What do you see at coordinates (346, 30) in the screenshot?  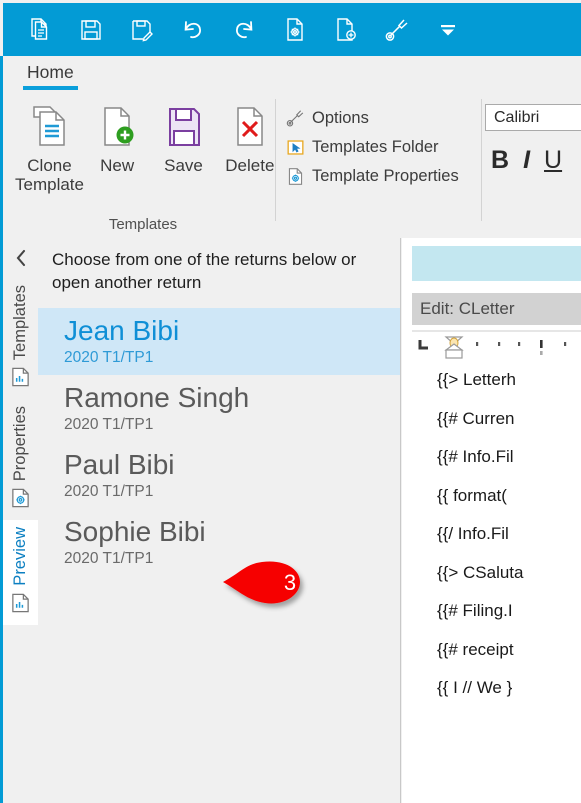 I see `add-document-icon` at bounding box center [346, 30].